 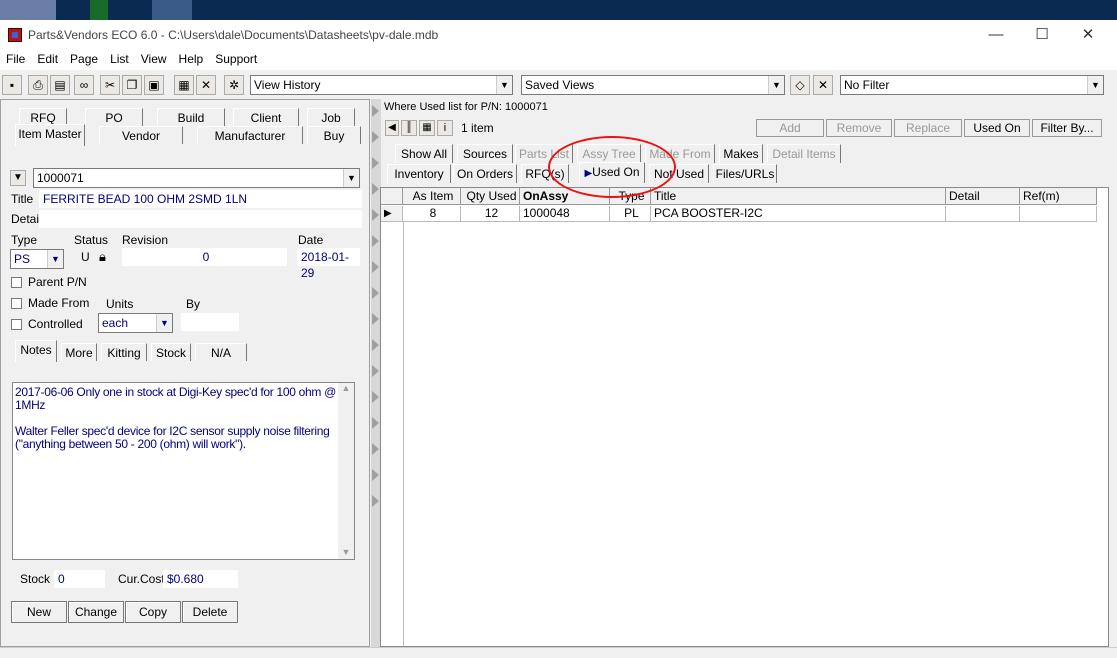 I want to click on date-field: 2018-01-29, so click(x=328, y=264).